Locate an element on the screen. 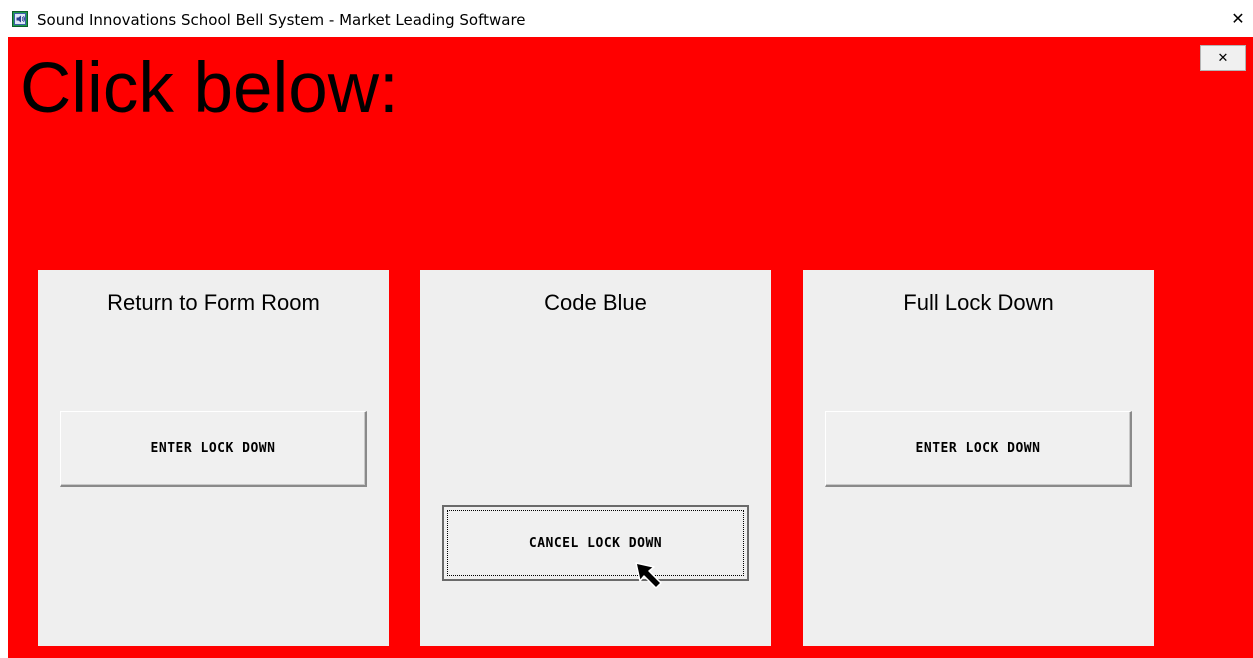 The image size is (1253, 658). page-heading: Click below: is located at coordinates (209, 88).